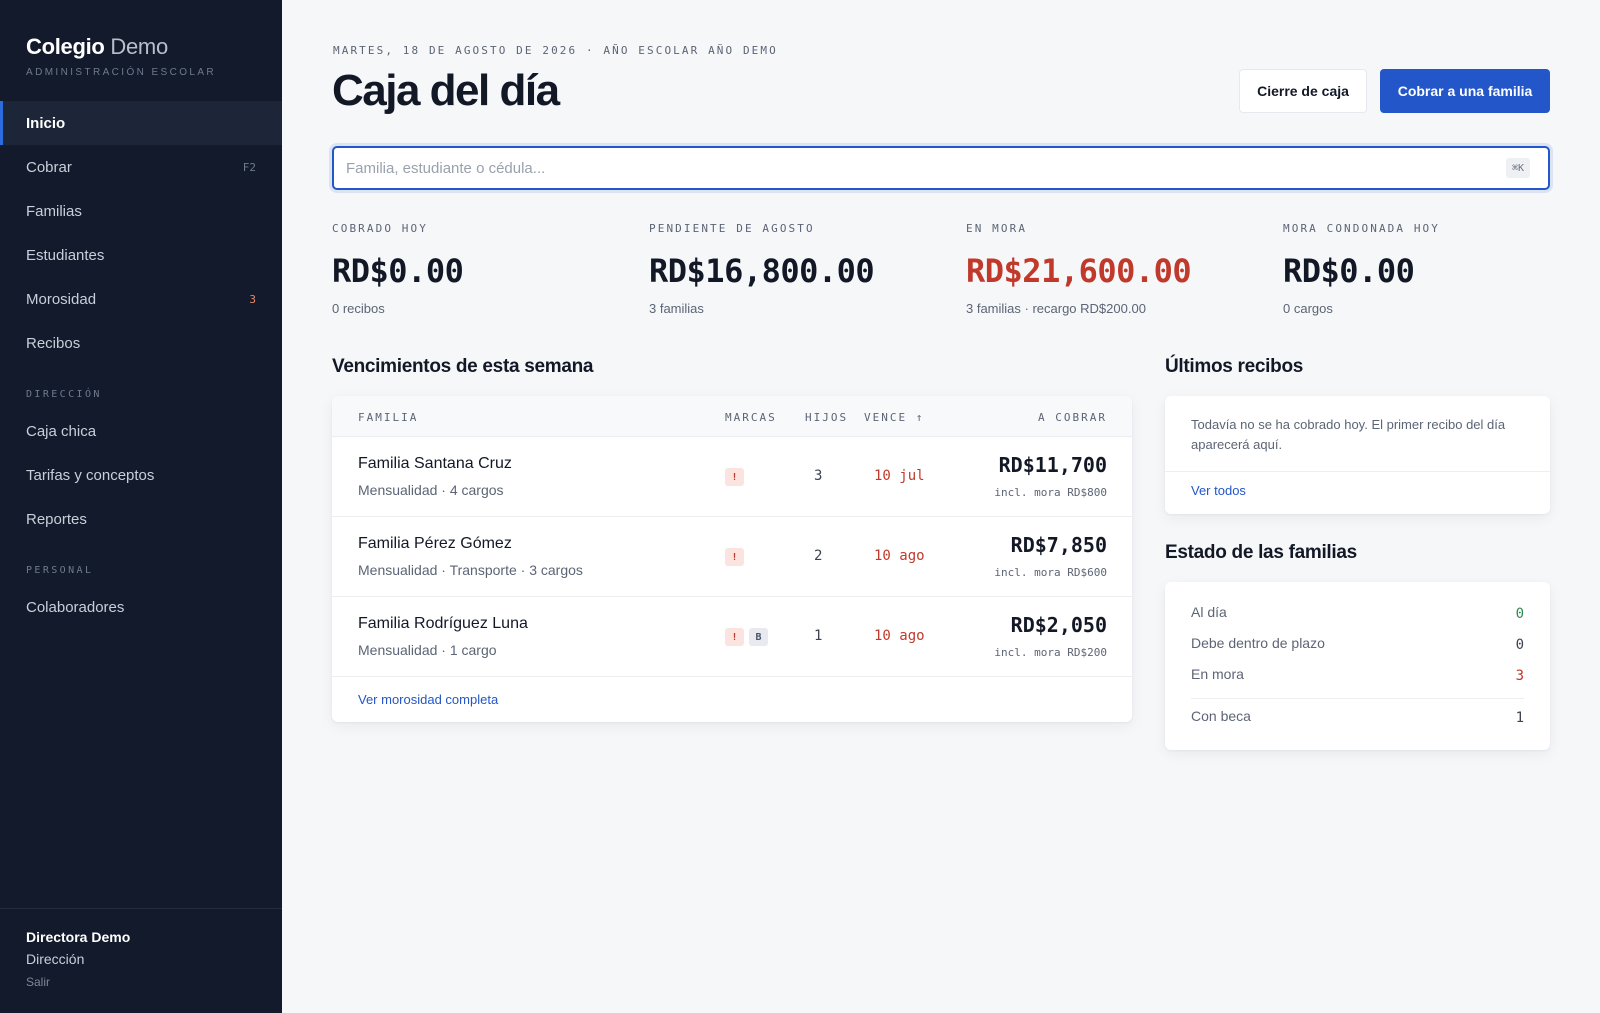 This screenshot has height=1013, width=1600. Describe the element at coordinates (896, 168) in the screenshot. I see `search-input` at that location.